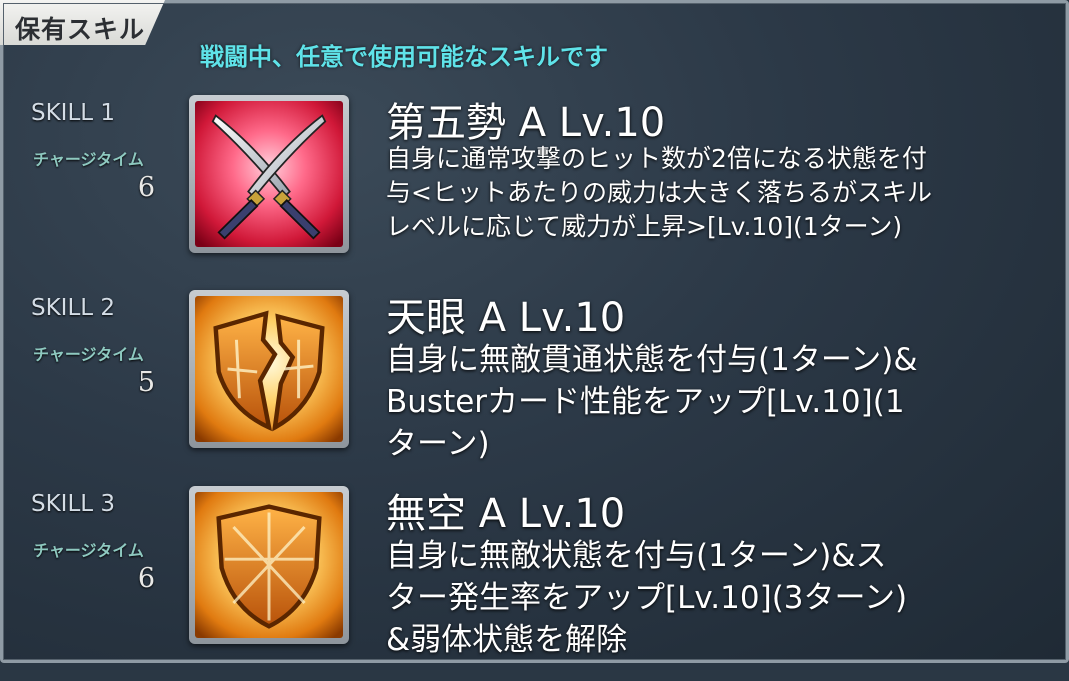 The height and width of the screenshot is (681, 1069). What do you see at coordinates (73, 308) in the screenshot?
I see `skill-slot-label: SKILL 2` at bounding box center [73, 308].